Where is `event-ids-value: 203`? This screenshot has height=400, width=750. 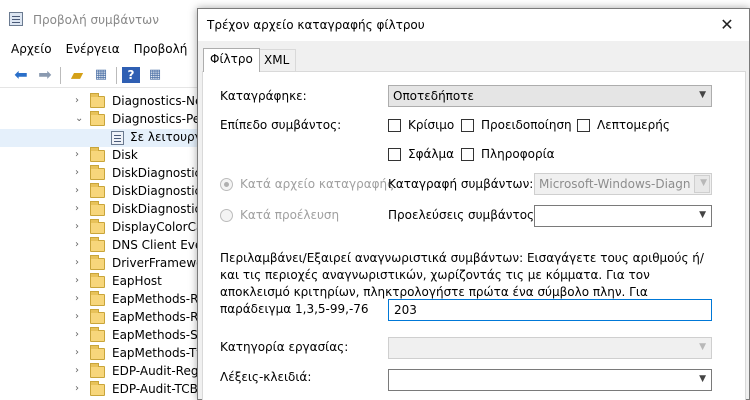 event-ids-value: 203 is located at coordinates (405, 310).